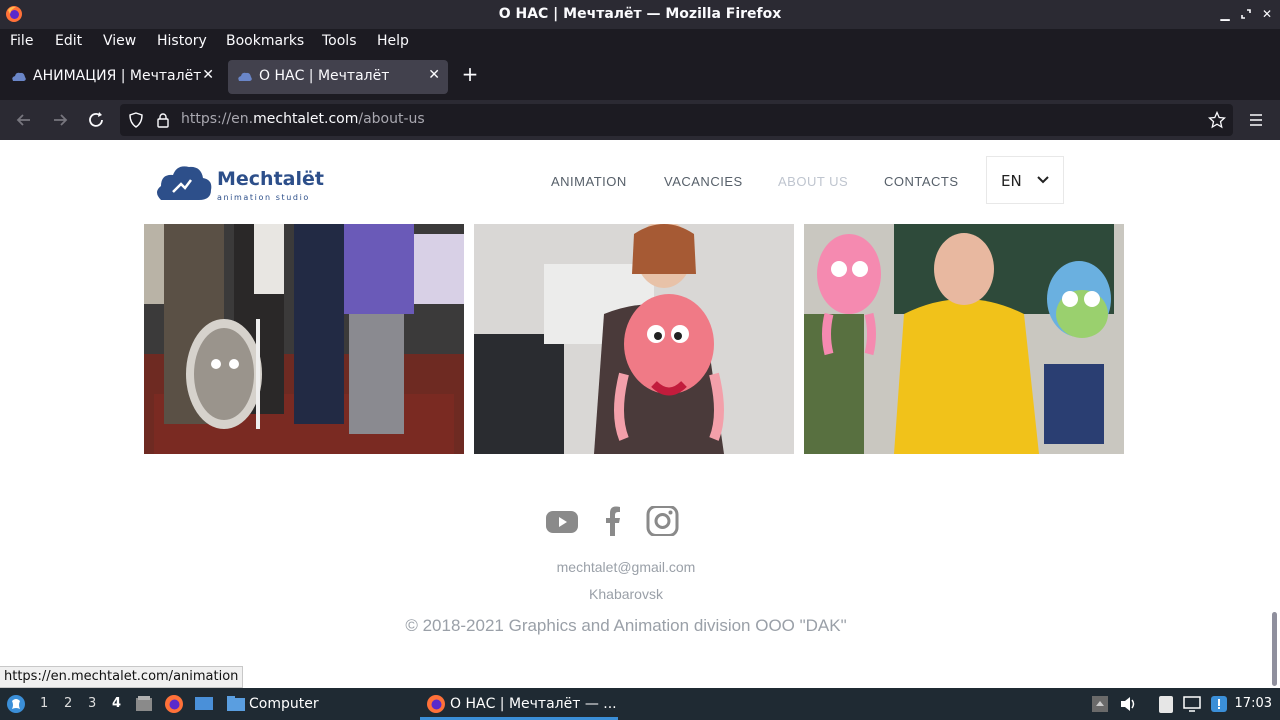 This screenshot has height=720, width=1280. Describe the element at coordinates (393, 41) in the screenshot. I see `menu-help: Help` at that location.